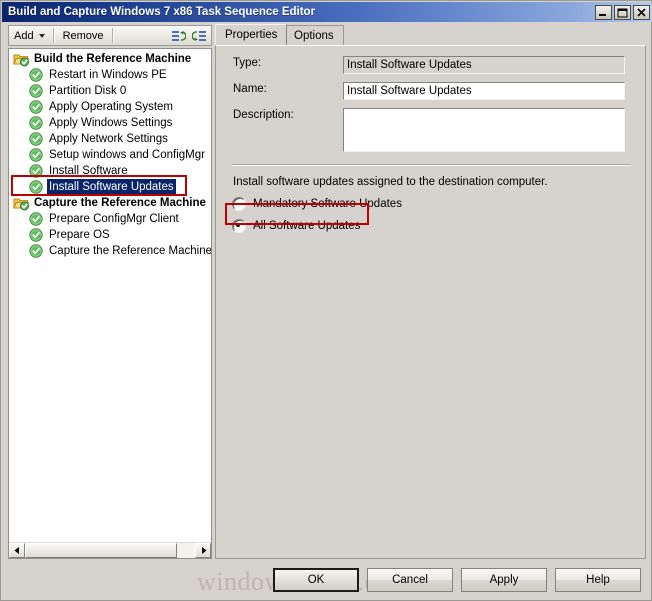 The image size is (652, 601). I want to click on radio-selected-icon, so click(239, 226).